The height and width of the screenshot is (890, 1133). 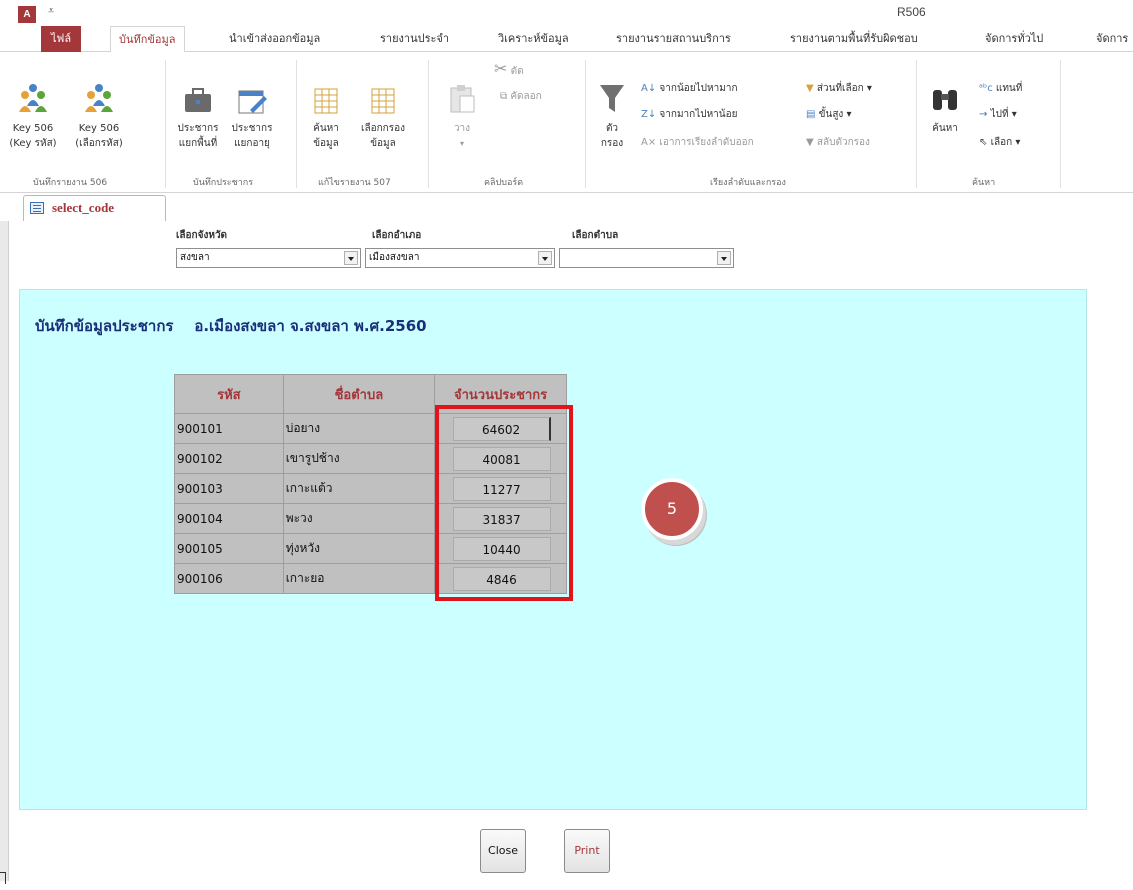 I want to click on document-tab-select-code: select_code, so click(x=94, y=208).